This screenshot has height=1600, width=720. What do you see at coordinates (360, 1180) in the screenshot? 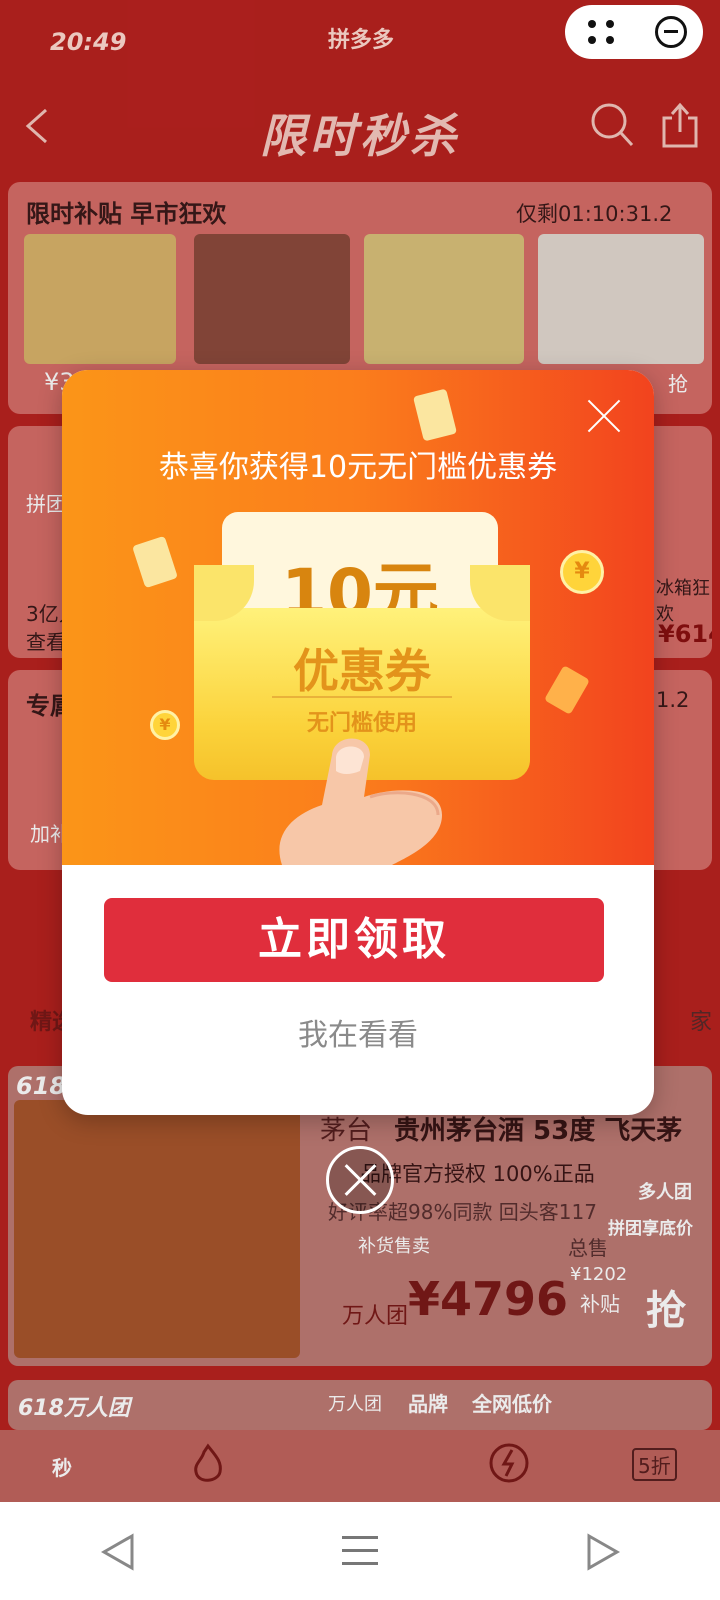
I see `close-icon` at bounding box center [360, 1180].